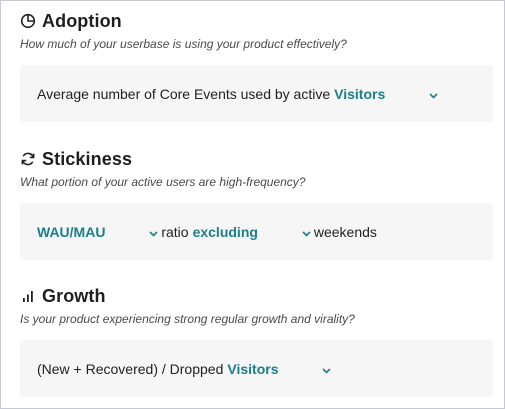  Describe the element at coordinates (74, 295) in the screenshot. I see `growth-title: Growth` at that location.